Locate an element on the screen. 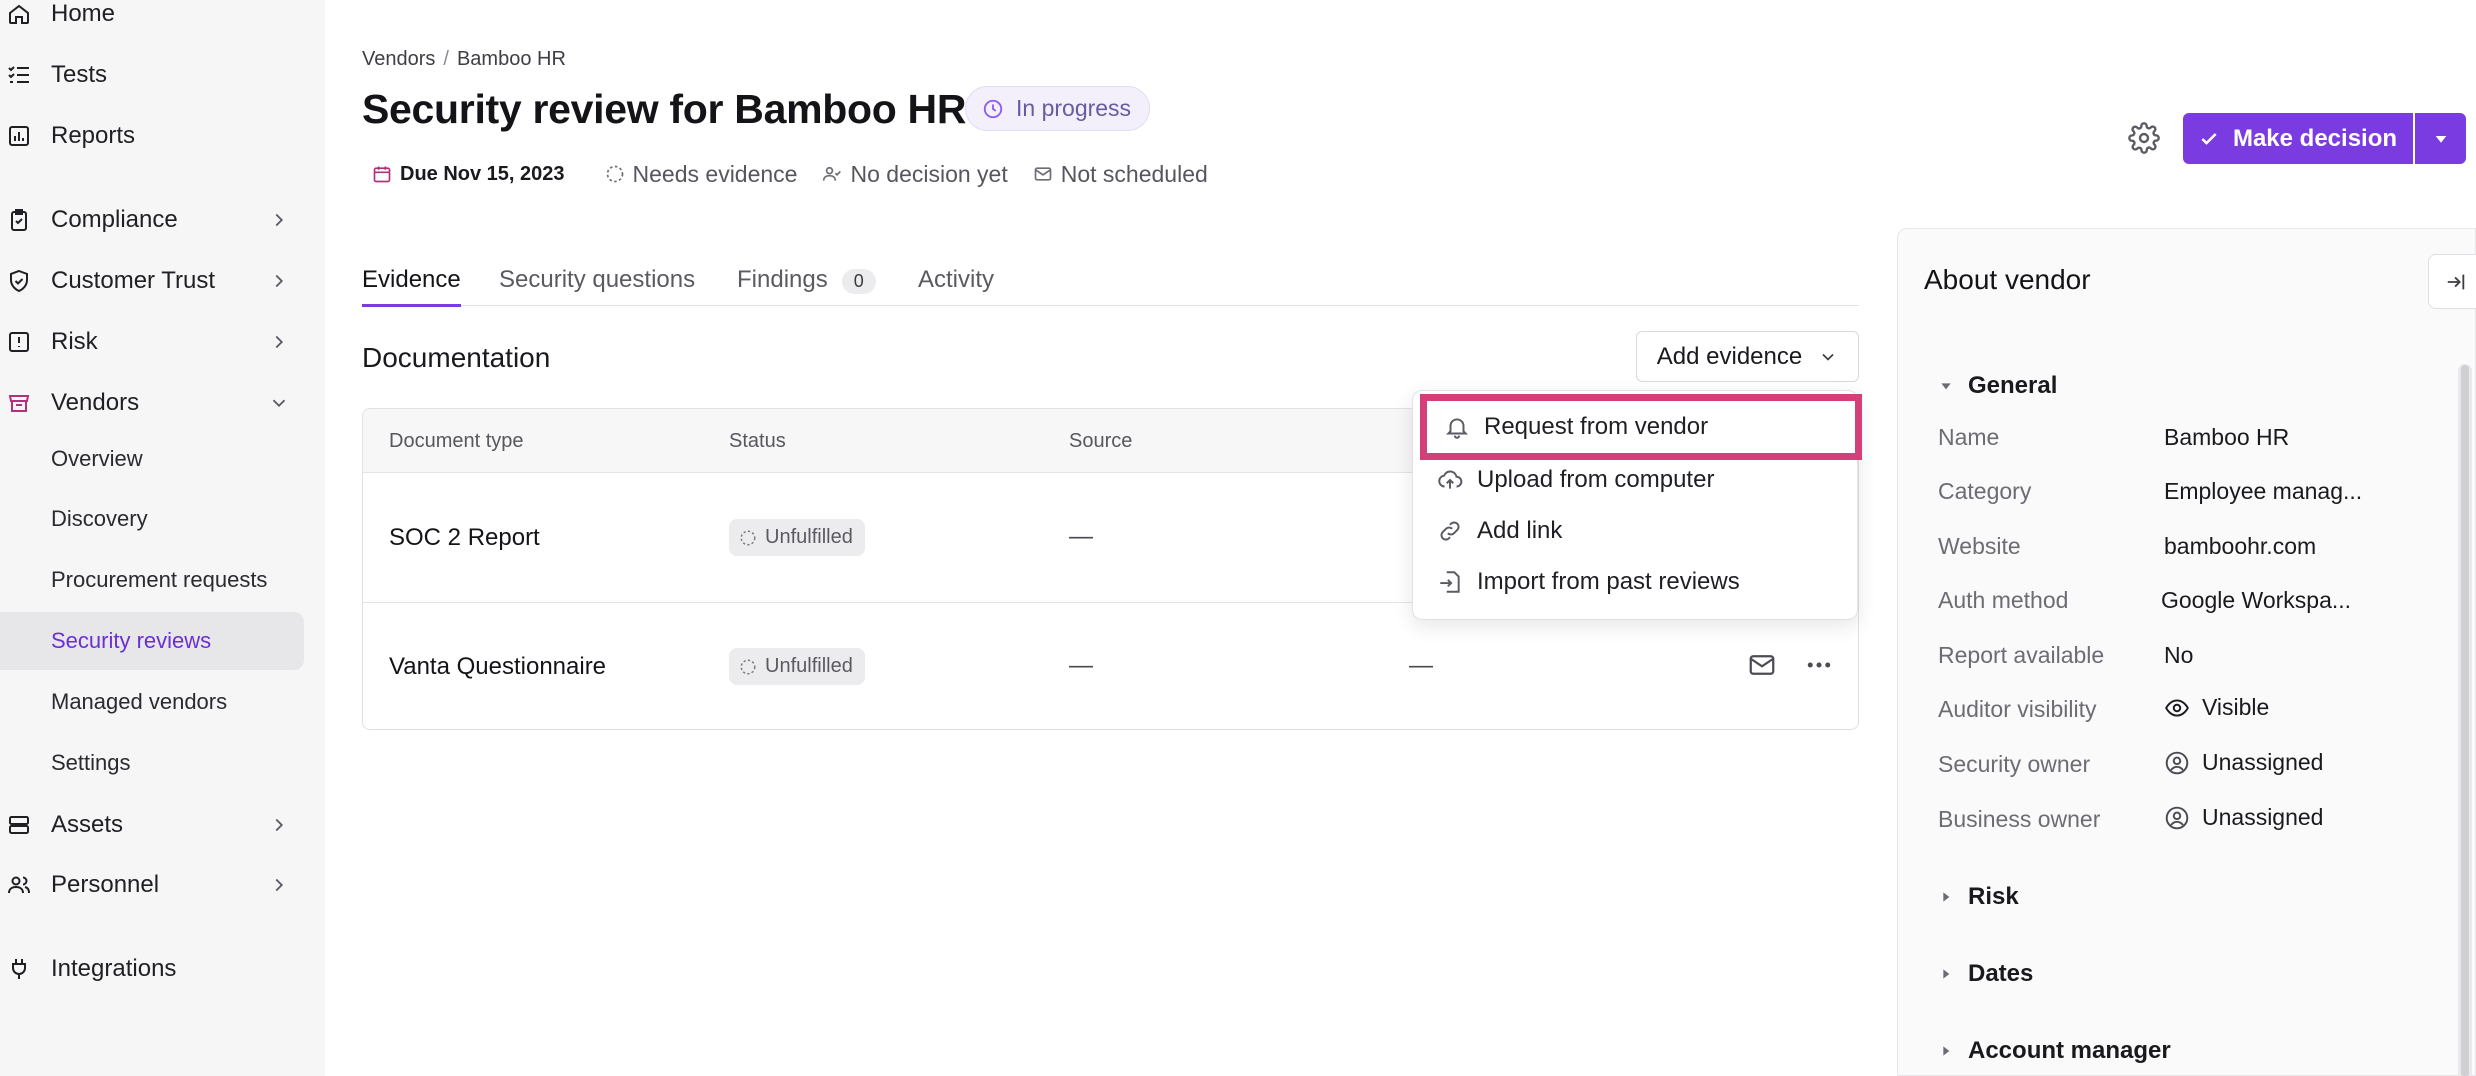 This screenshot has width=2476, height=1076. tab-evidence: Evidence is located at coordinates (411, 286).